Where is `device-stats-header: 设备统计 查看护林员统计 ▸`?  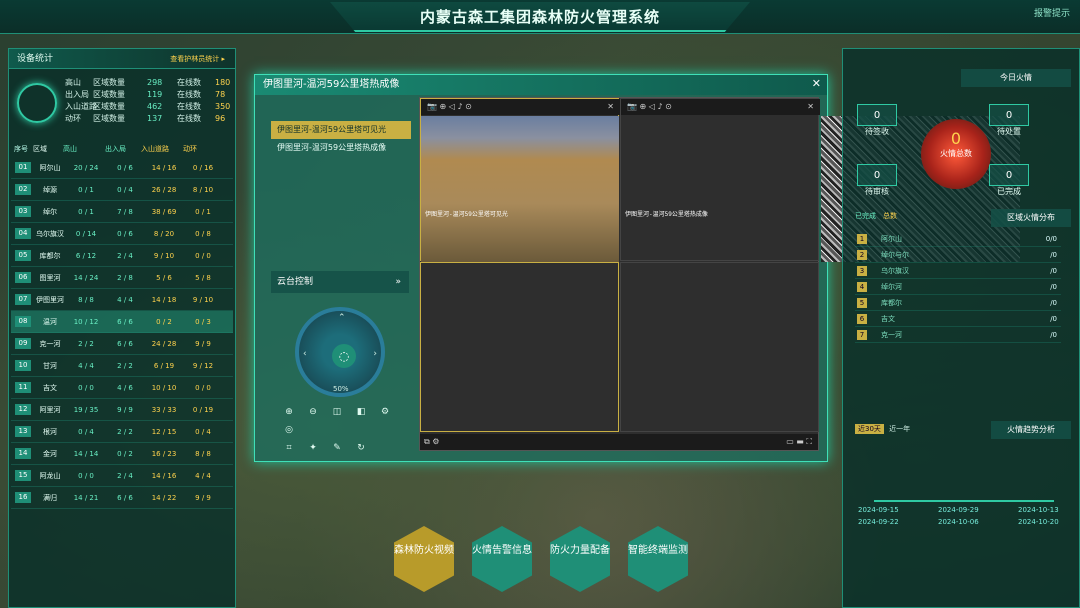
device-stats-header: 设备统计 查看护林员统计 ▸ is located at coordinates (122, 59).